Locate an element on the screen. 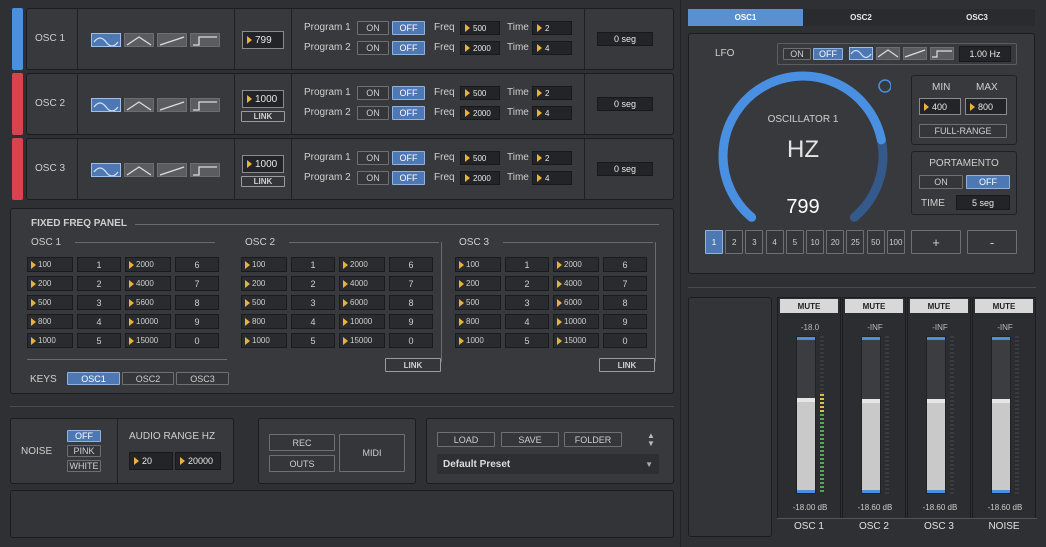 The image size is (1046, 547). osc-frequency-field: 1000 is located at coordinates (263, 99).